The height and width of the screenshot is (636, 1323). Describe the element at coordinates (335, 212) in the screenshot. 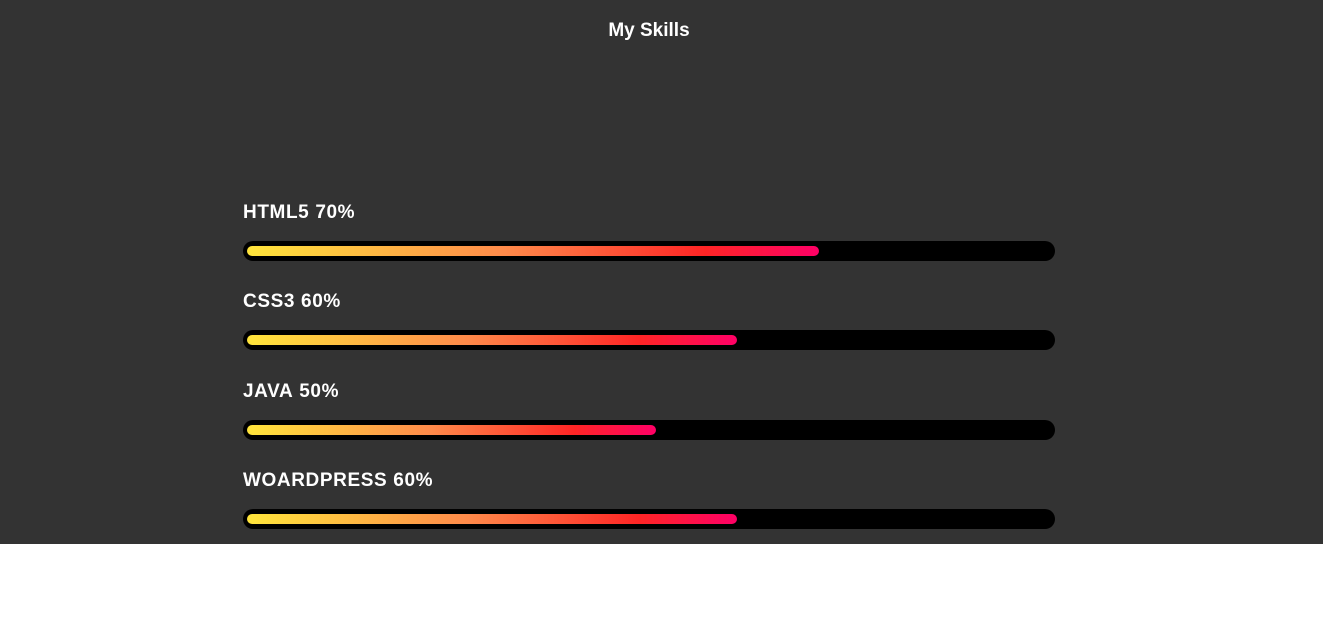

I see `skill-percent: 70%` at that location.